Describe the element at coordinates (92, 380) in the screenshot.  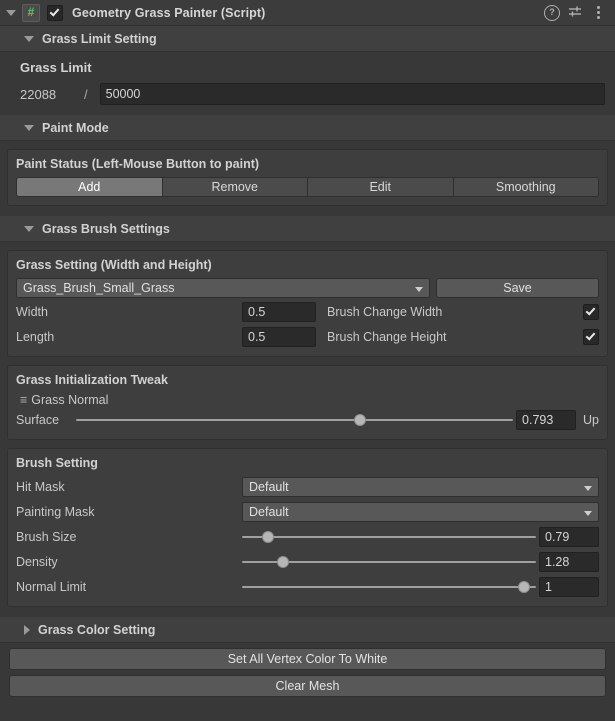
I see `grass-init-tweak-title: Grass Initialization Tweak` at that location.